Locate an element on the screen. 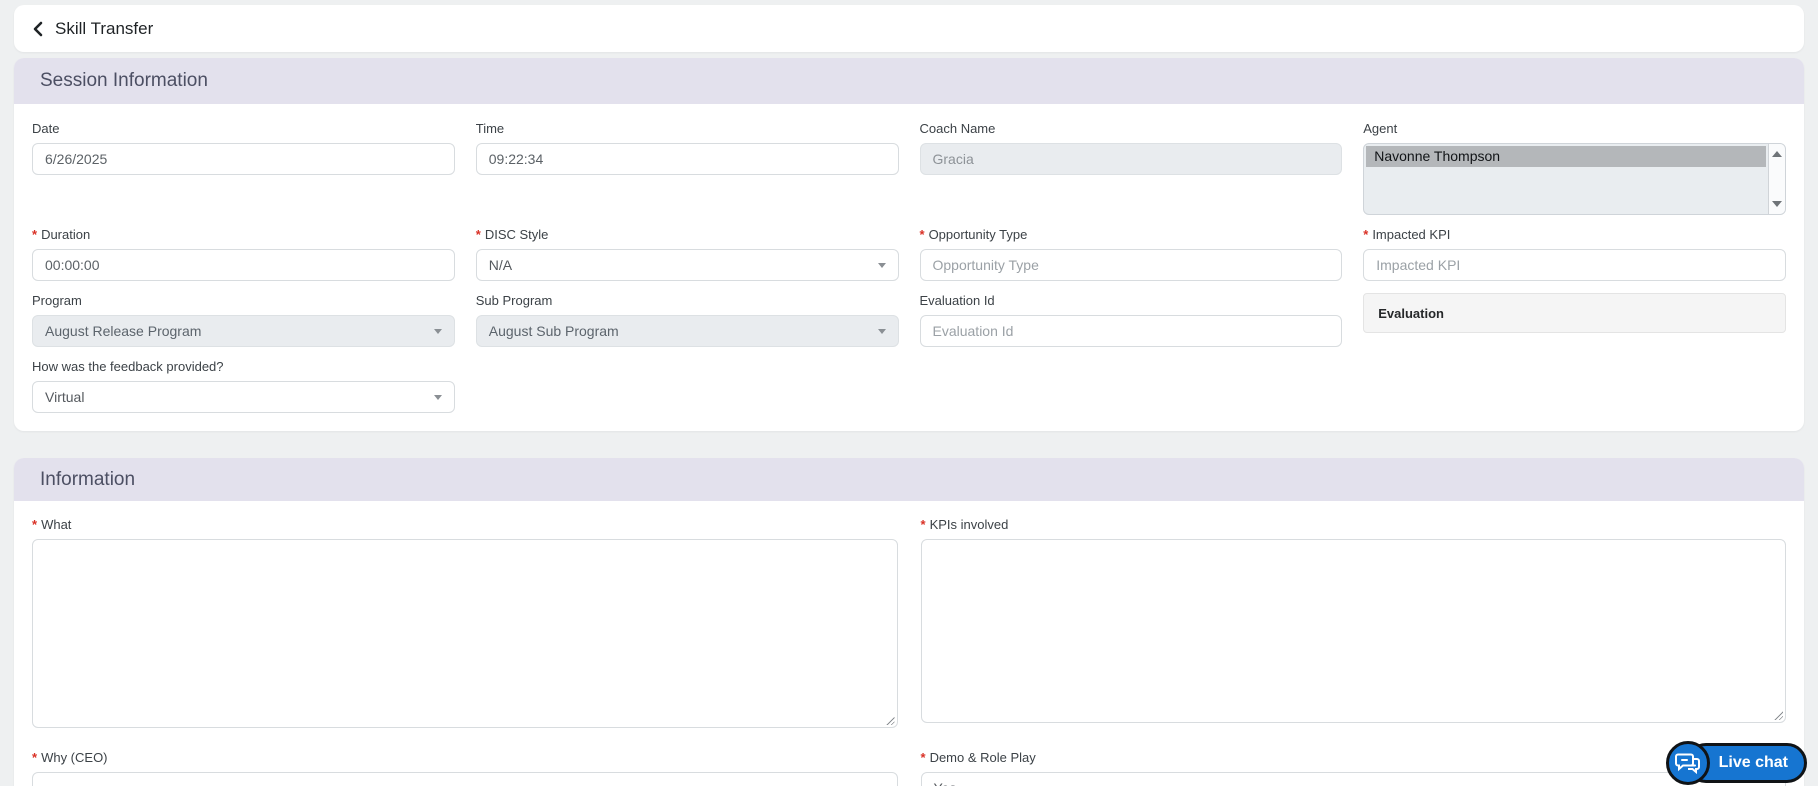  agent-selected-option: Navonne Thompson is located at coordinates (1566, 156).